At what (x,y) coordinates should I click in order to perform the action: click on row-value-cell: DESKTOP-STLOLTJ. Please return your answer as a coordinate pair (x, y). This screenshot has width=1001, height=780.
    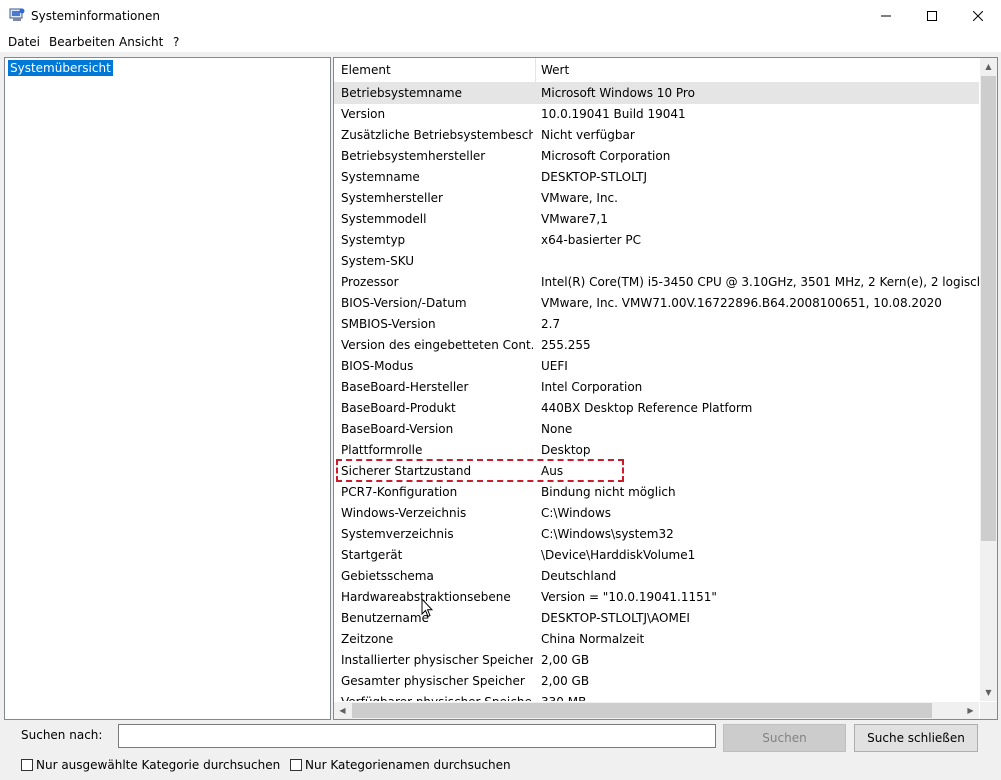
    Looking at the image, I should click on (594, 177).